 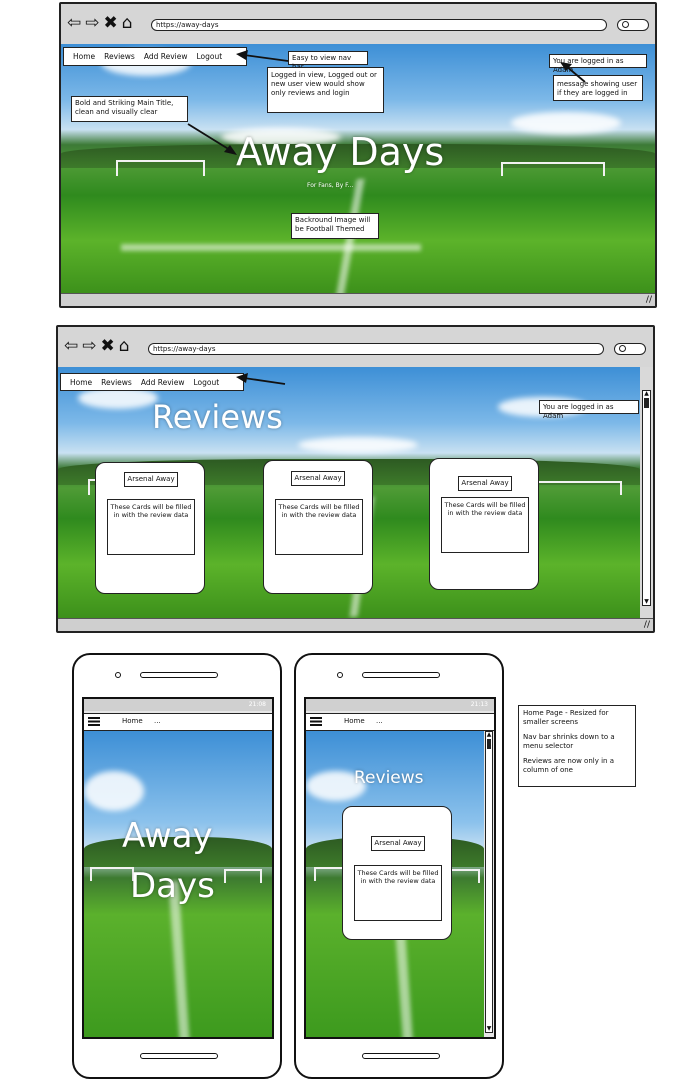 I want to click on annotation-background: Backround Image will be Football Themed, so click(x=335, y=226).